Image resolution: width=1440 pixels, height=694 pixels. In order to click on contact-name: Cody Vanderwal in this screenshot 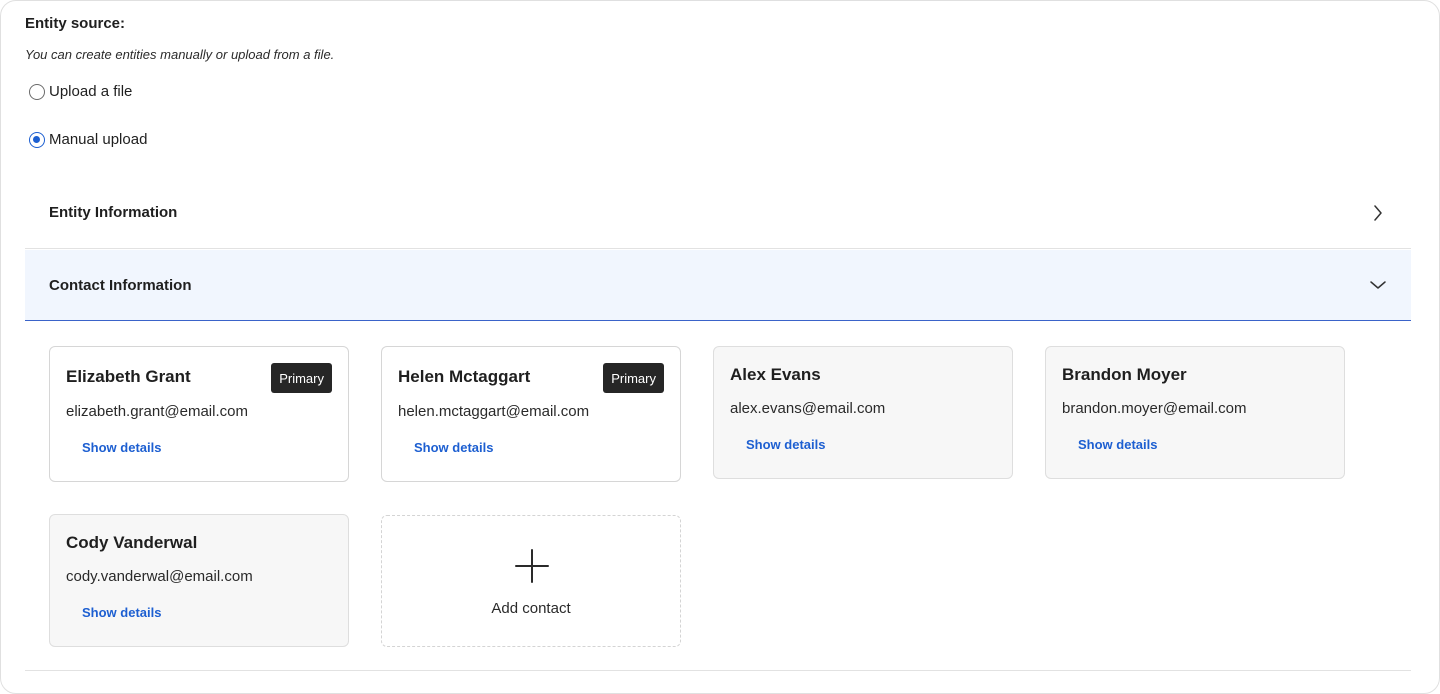, I will do `click(132, 542)`.